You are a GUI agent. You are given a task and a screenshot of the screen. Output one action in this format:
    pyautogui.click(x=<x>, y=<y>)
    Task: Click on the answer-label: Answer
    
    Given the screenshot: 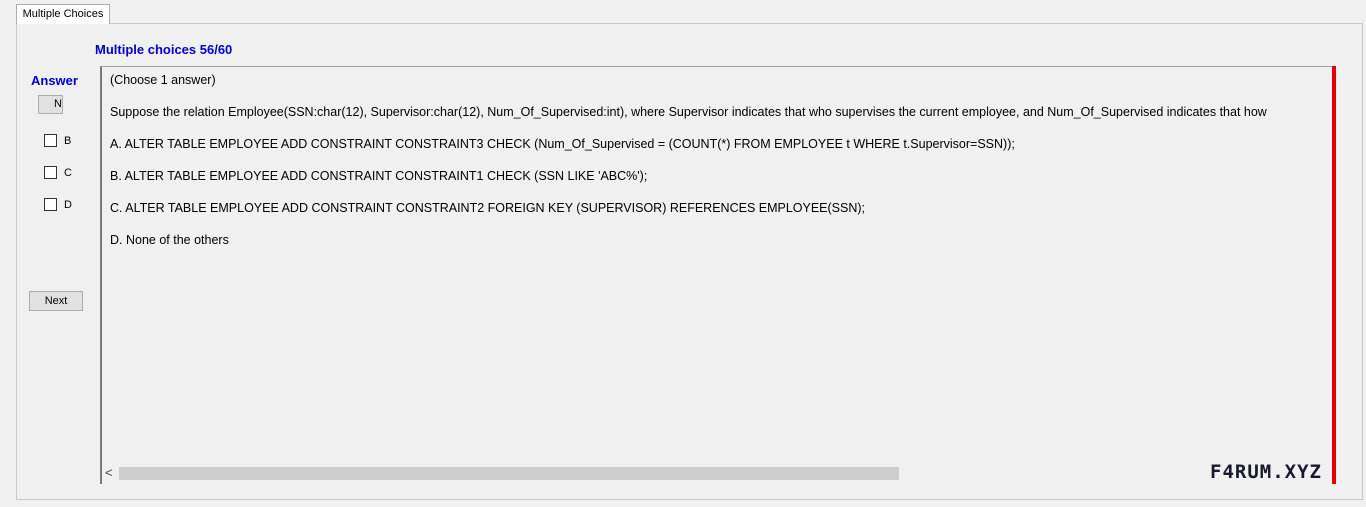 What is the action you would take?
    pyautogui.click(x=54, y=80)
    